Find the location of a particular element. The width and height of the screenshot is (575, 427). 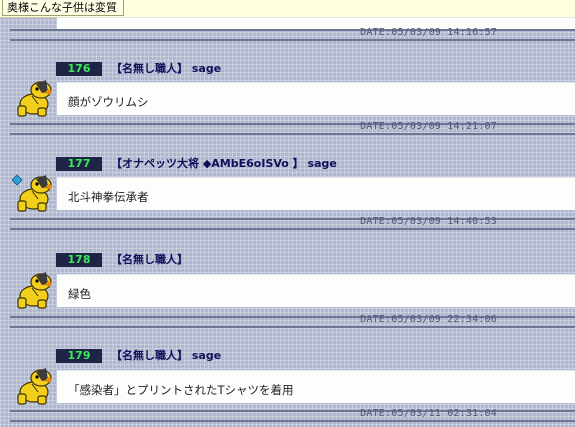

dog-icon-blue-badge is located at coordinates (32, 193).